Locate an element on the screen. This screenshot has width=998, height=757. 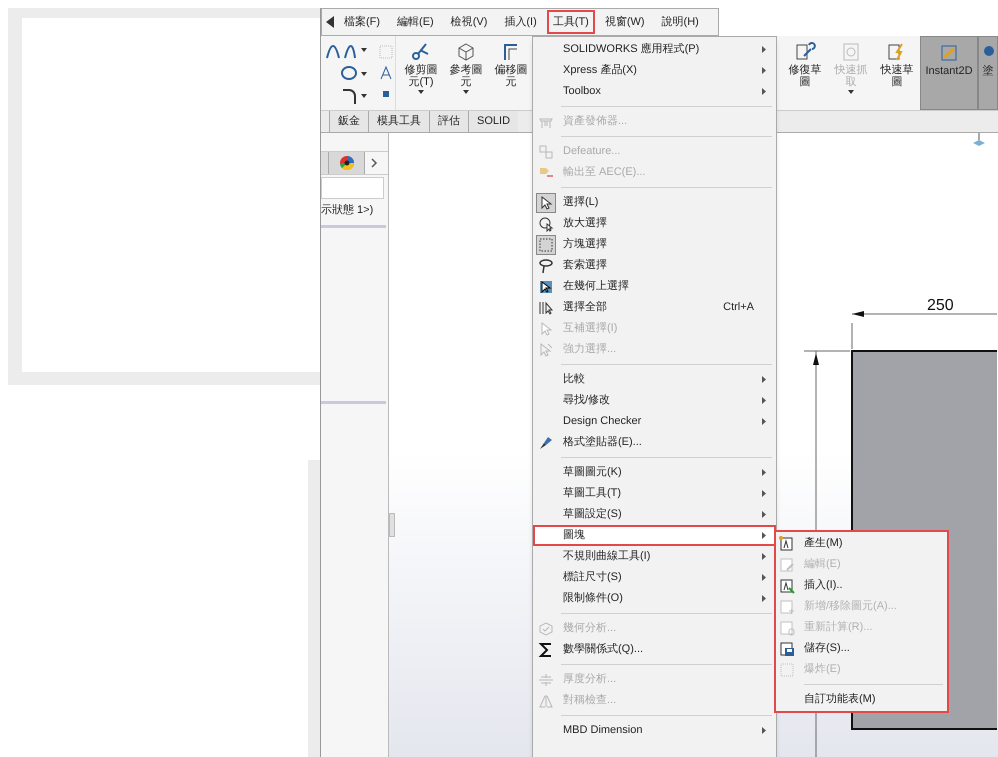
lasso-icon is located at coordinates (546, 266).